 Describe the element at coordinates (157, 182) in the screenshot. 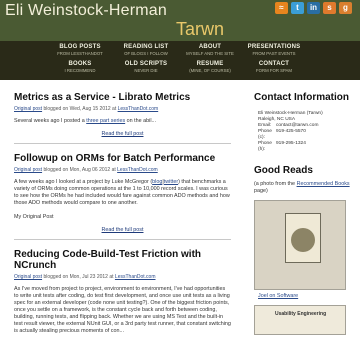

I see `blog-link: blog` at that location.